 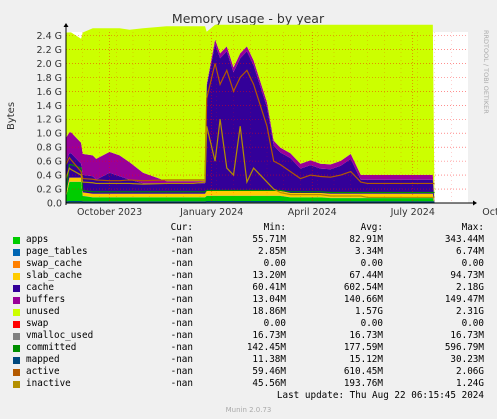 I want to click on legend-name: slab_cache, so click(x=54, y=275).